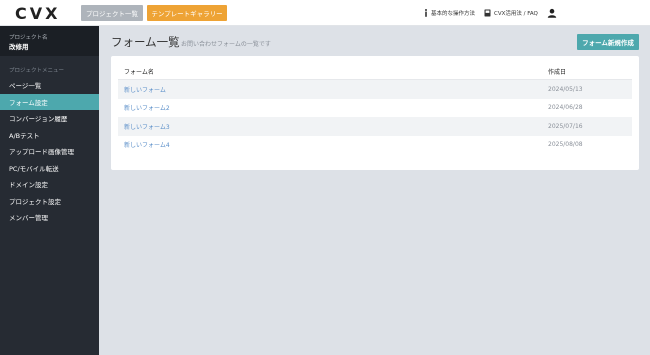  I want to click on table-row: 新しいフォーム2 2024/06/28, so click(375, 108).